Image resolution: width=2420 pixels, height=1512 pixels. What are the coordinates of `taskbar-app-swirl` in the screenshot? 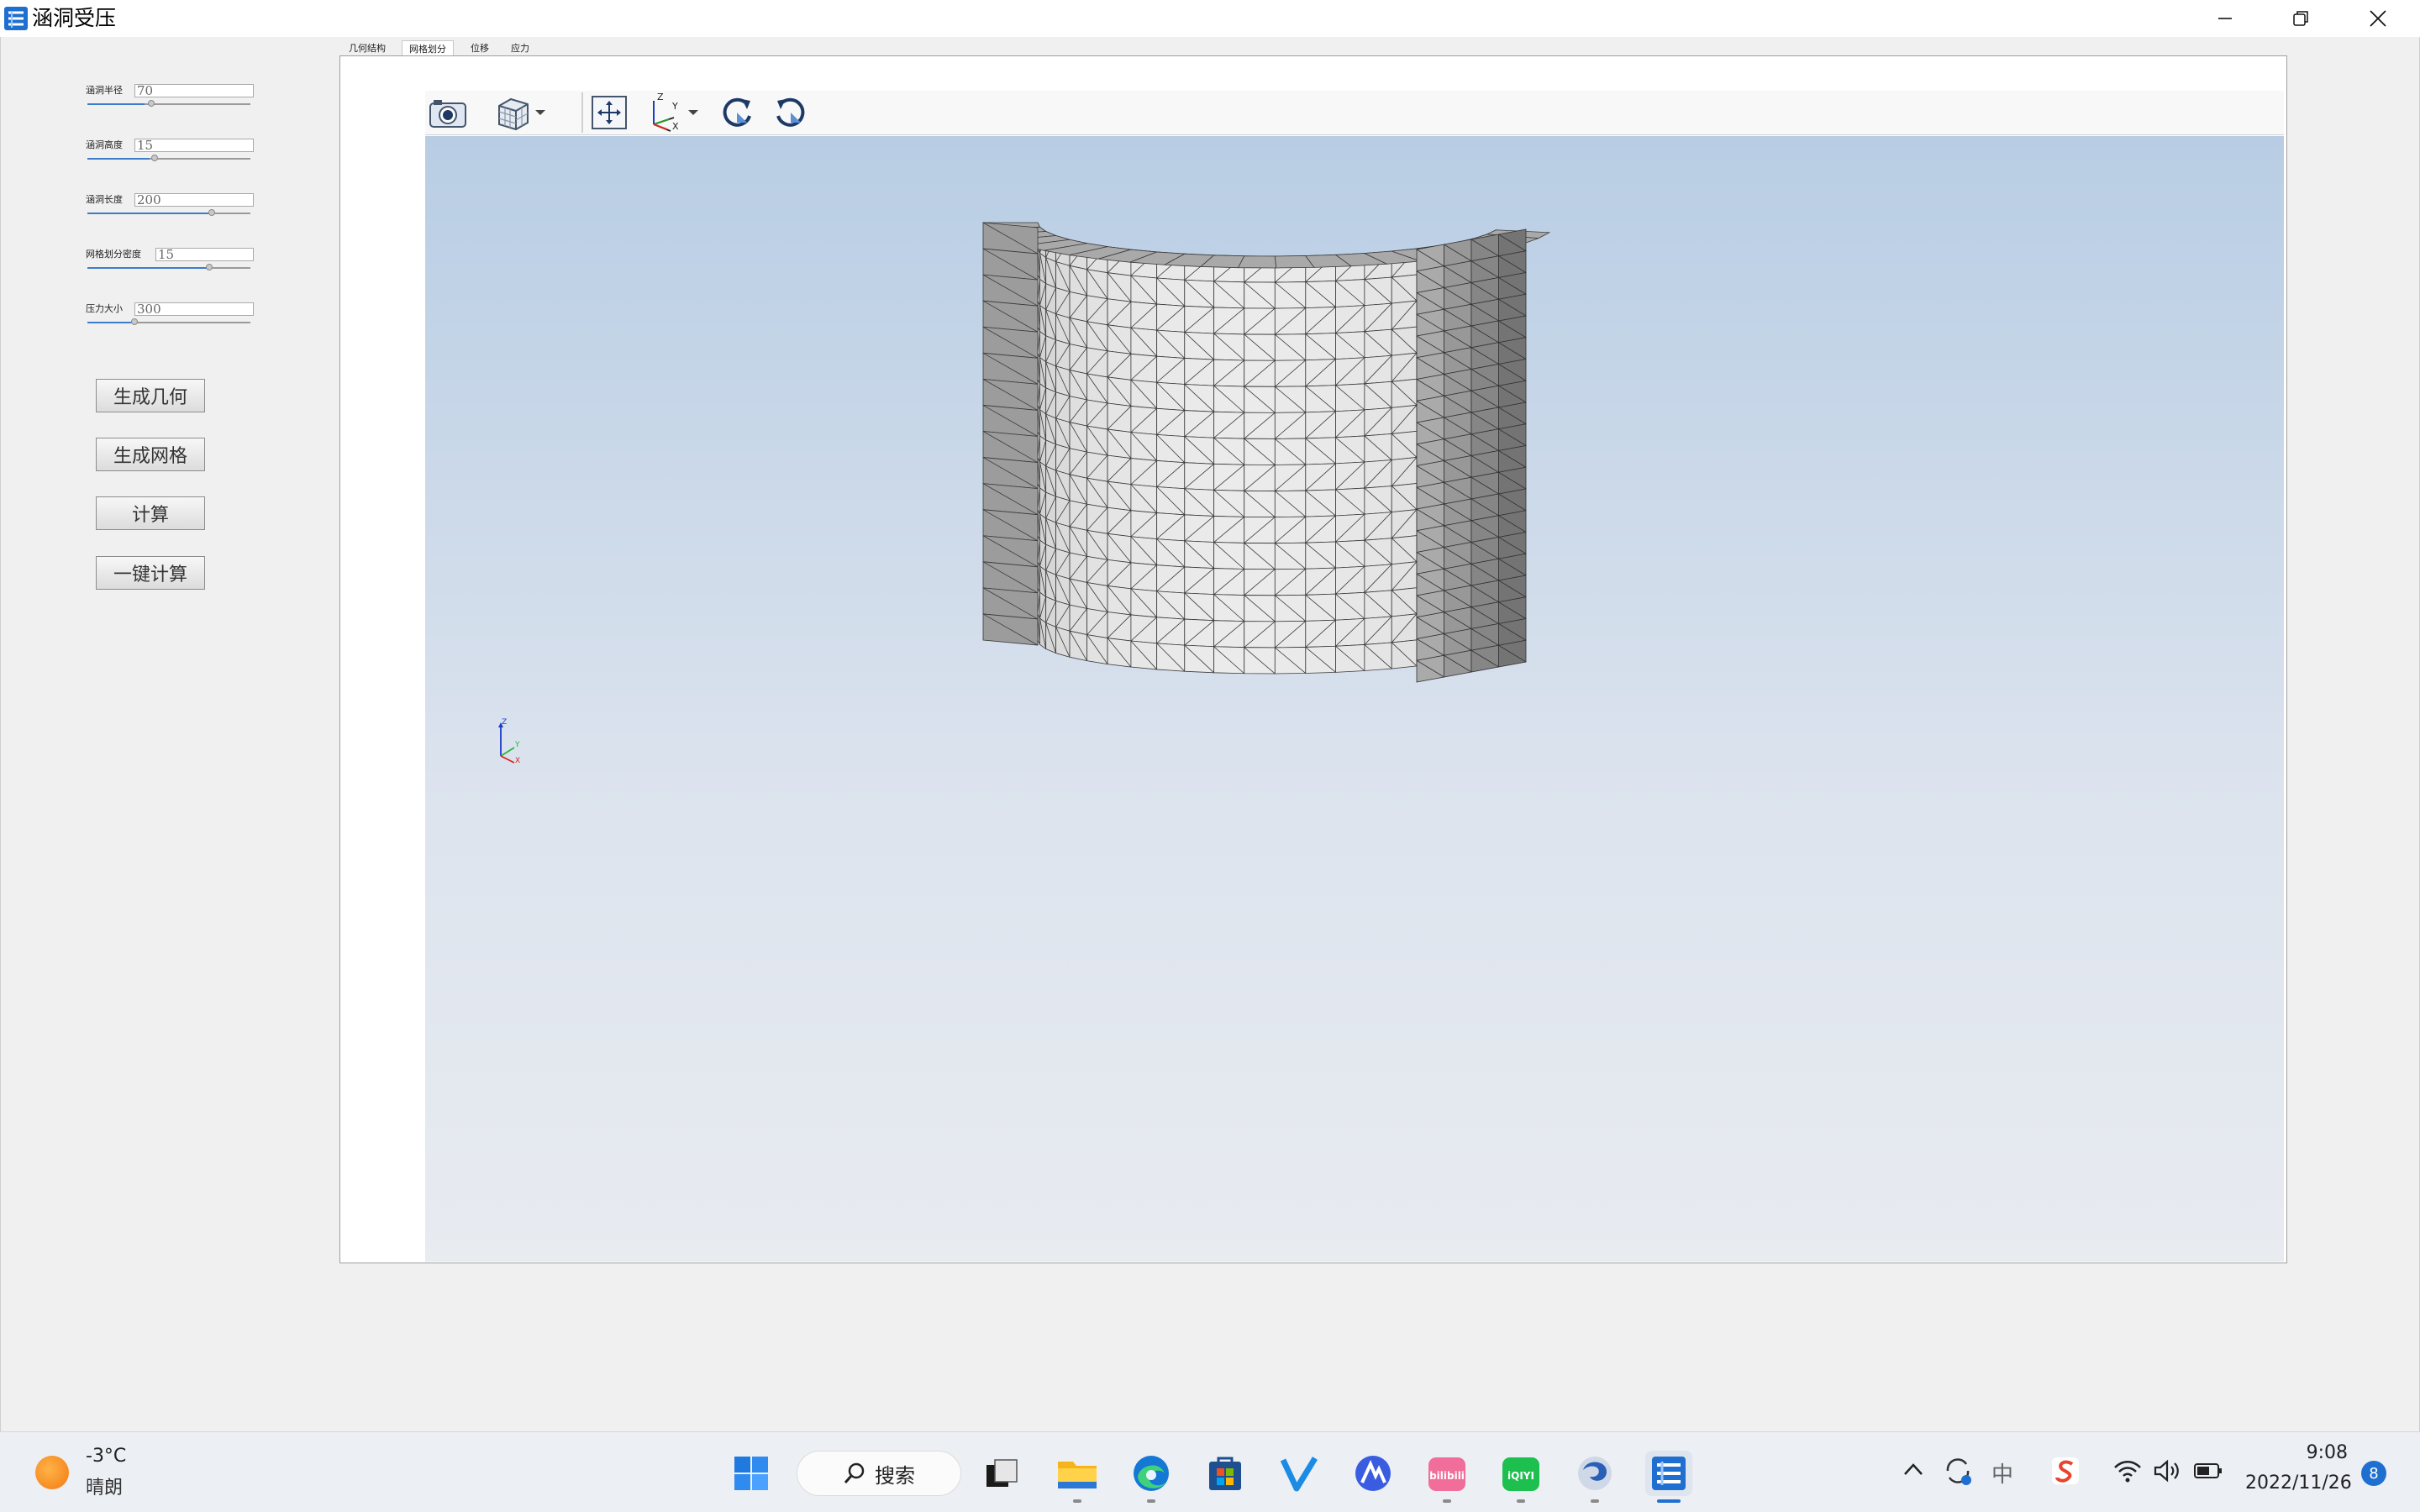 It's located at (1594, 1473).